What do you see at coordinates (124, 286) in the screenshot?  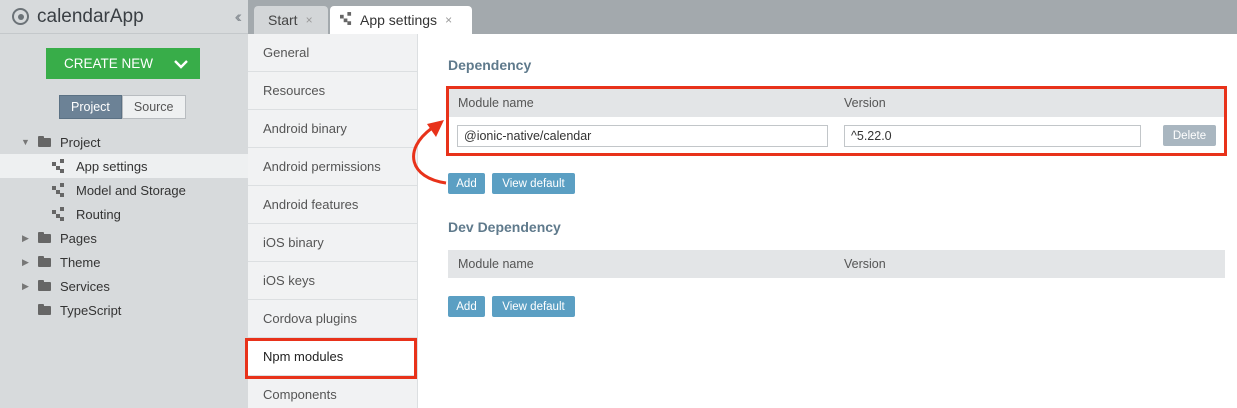 I see `tree-item-services: ▶ Services` at bounding box center [124, 286].